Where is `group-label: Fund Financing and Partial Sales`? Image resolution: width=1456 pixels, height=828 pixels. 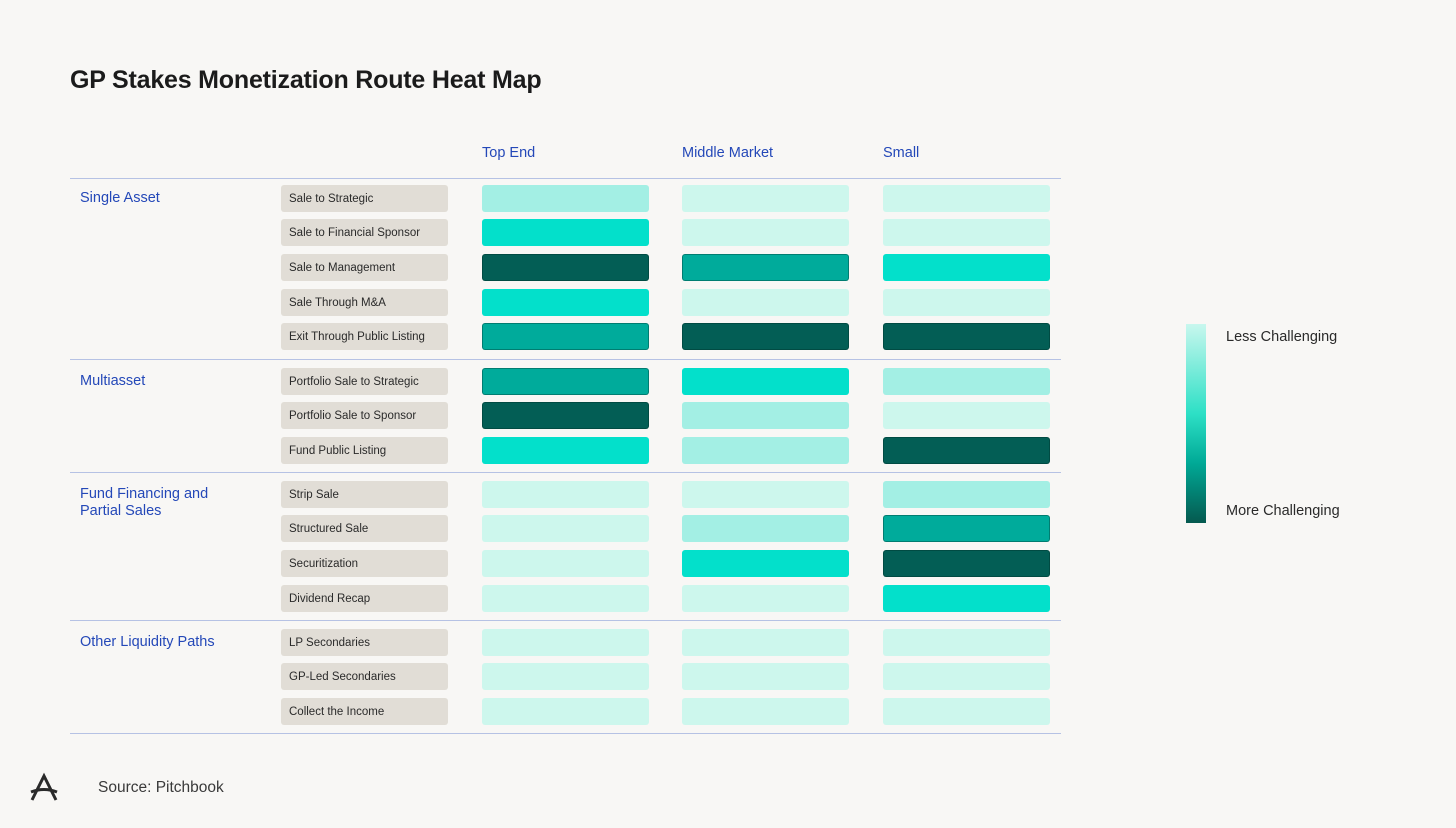
group-label: Fund Financing and Partial Sales is located at coordinates (144, 502).